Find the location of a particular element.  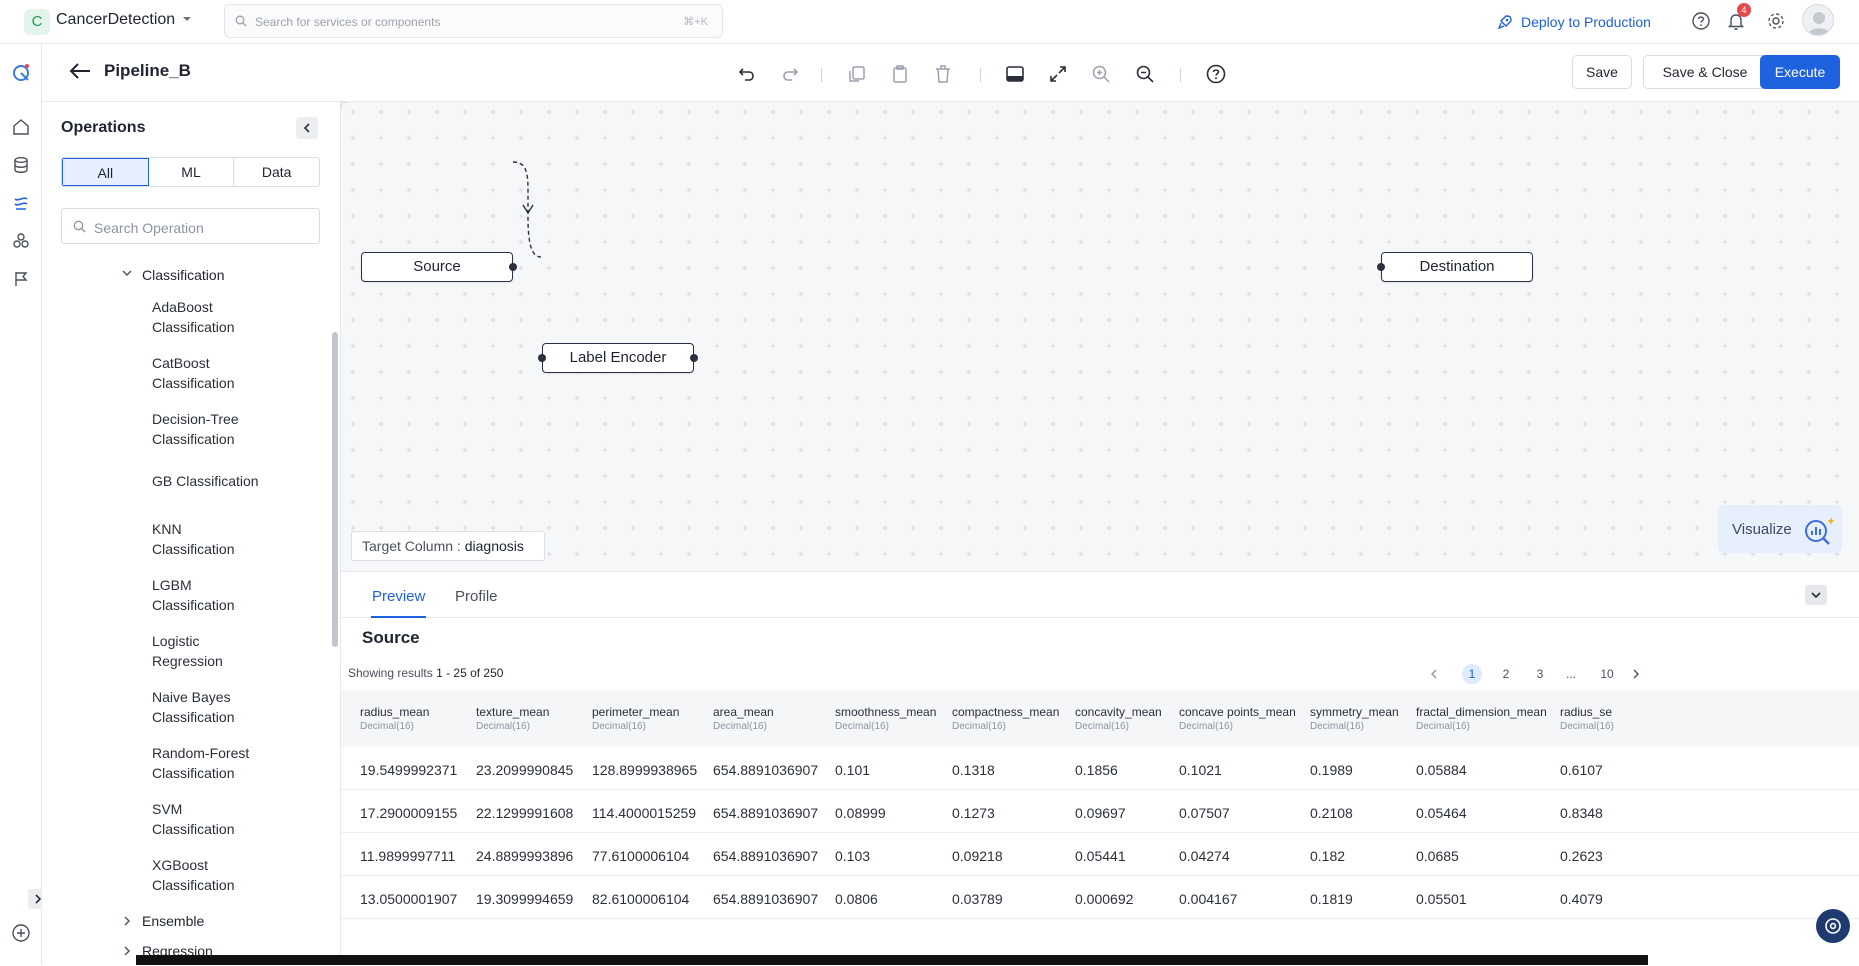

table-cell: 22.1299991608 is located at coordinates (525, 813).